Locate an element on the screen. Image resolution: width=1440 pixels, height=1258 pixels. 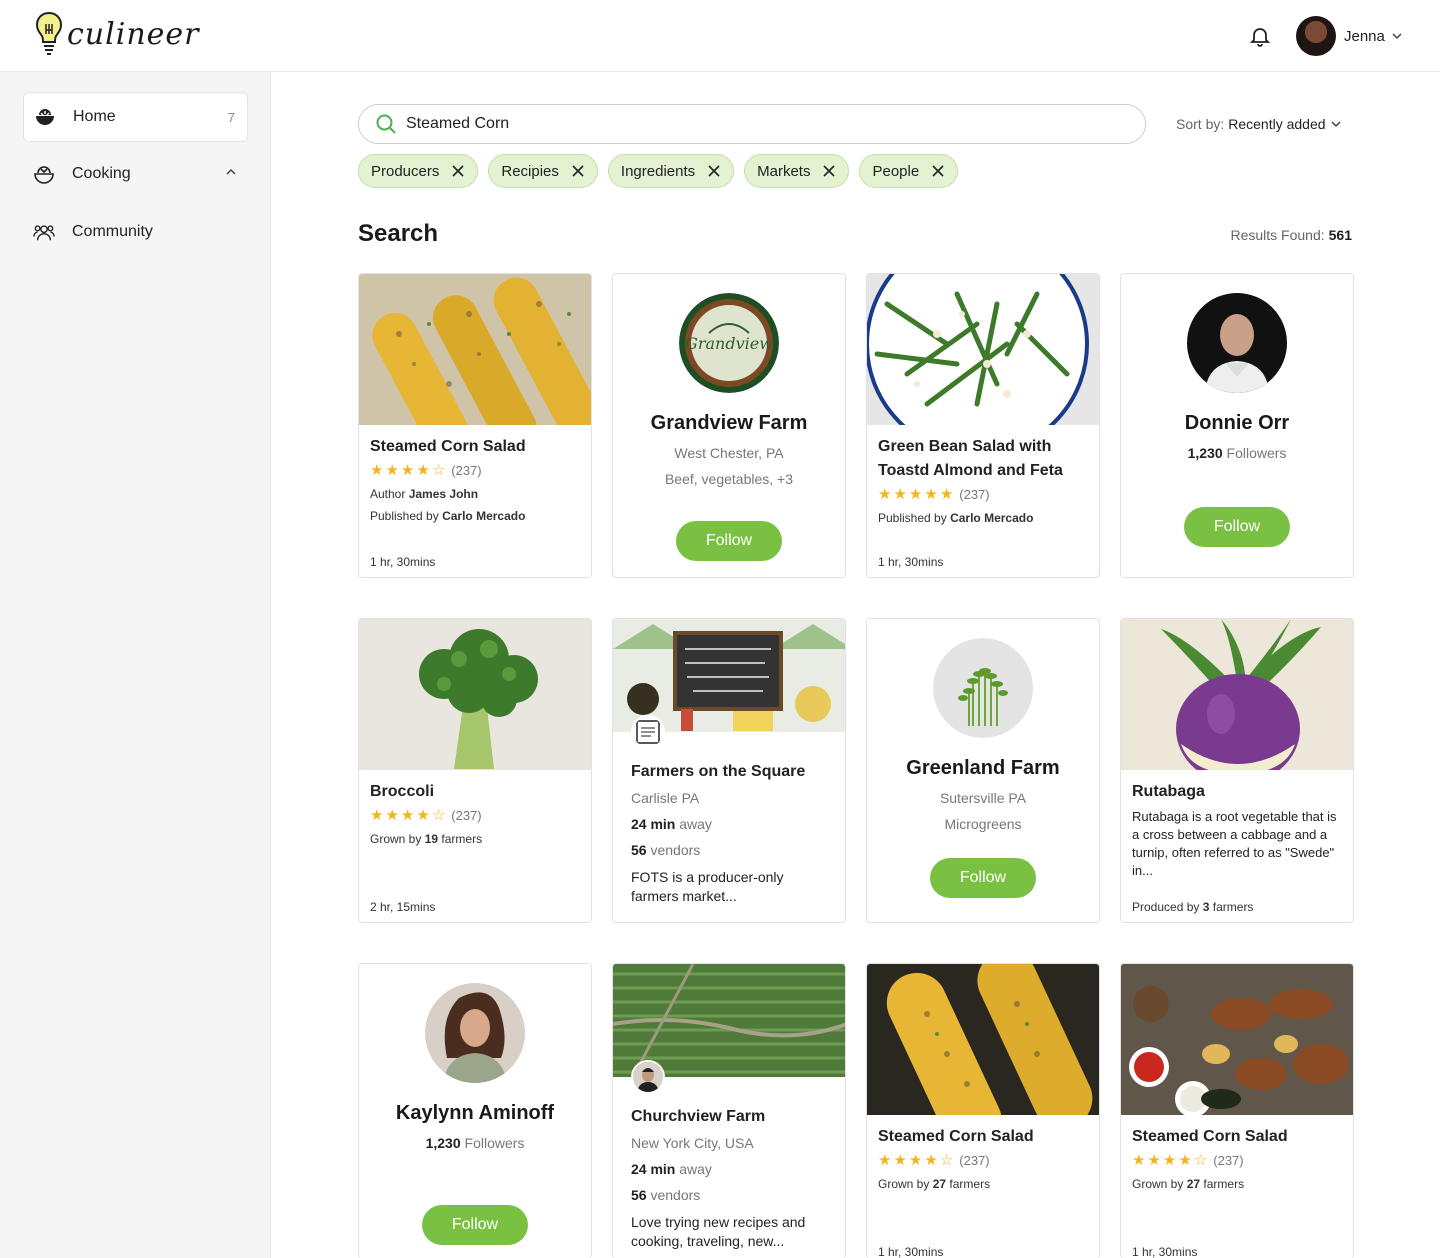
rating: ★ ★ ★ ★ ☆ (237) is located at coordinates (475, 815).